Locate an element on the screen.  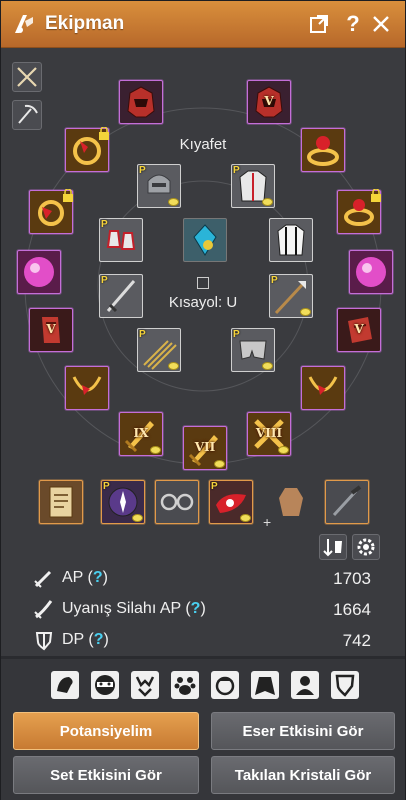
ring-slot-left is located at coordinates (87, 149).